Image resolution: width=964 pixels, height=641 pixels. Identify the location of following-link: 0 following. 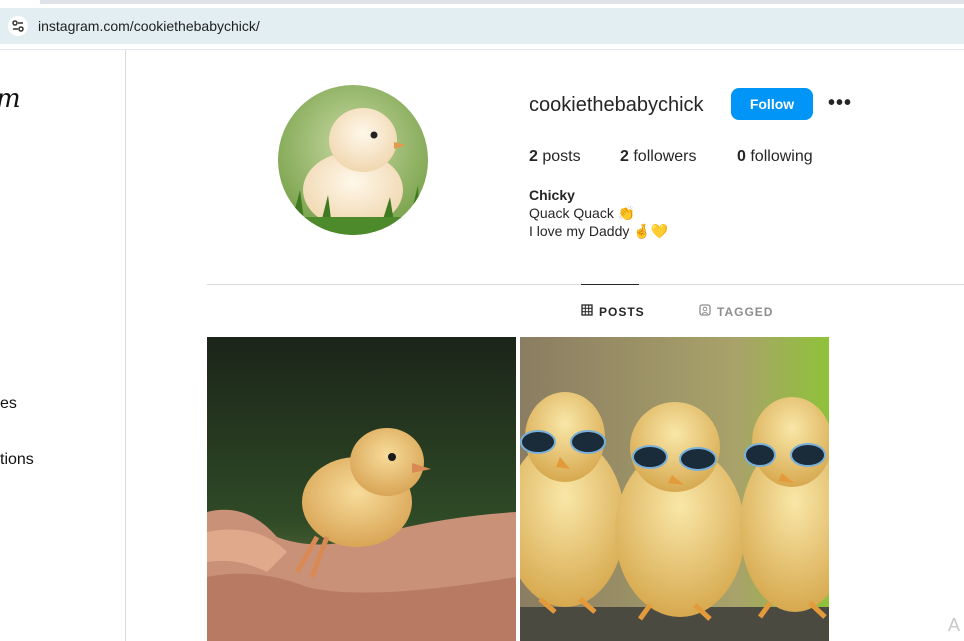
(775, 157).